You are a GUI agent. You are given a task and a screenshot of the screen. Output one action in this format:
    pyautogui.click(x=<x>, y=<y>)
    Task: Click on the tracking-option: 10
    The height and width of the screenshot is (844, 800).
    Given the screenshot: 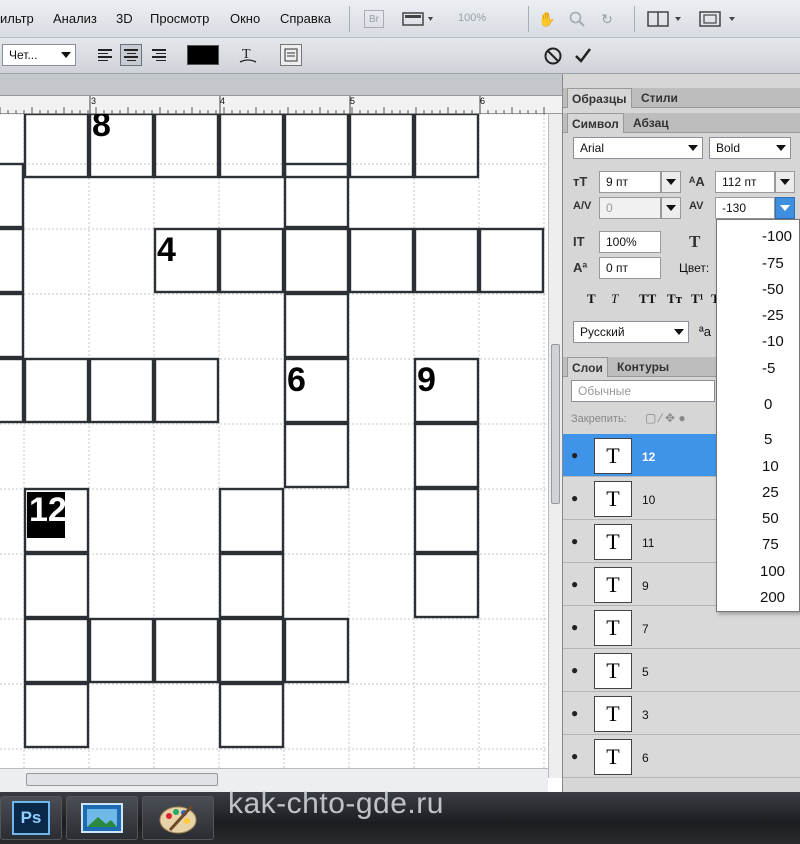 What is the action you would take?
    pyautogui.click(x=770, y=466)
    